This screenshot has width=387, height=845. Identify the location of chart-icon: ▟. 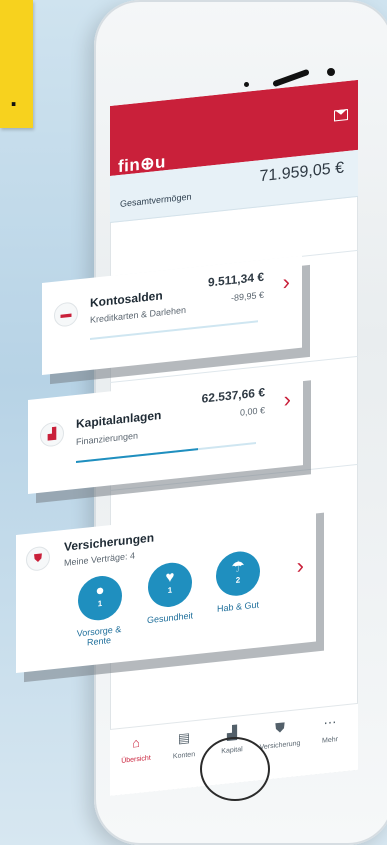
(52, 434).